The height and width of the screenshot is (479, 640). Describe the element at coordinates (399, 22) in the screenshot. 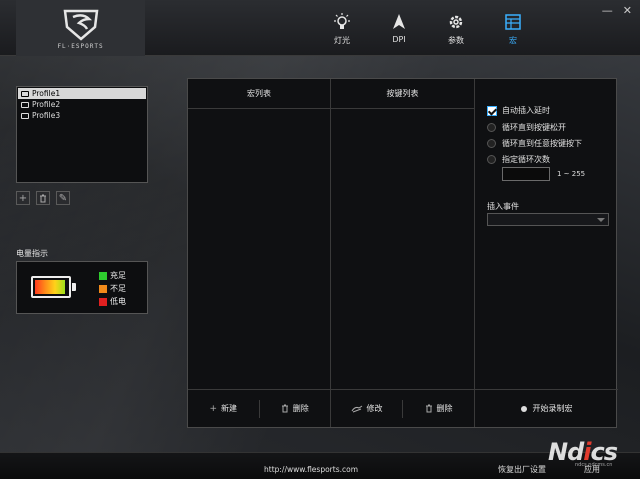

I see `cursor-arrow-icon` at that location.